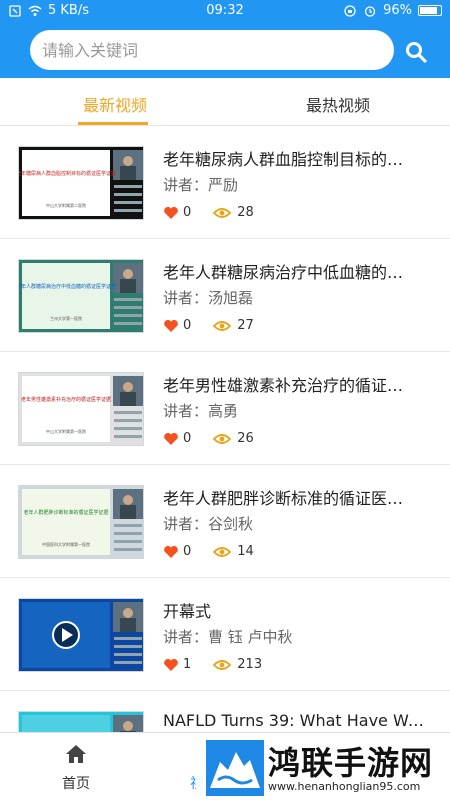 Image resolution: width=450 pixels, height=800 pixels. I want to click on slide-footer: 兰州大学第一医院, so click(66, 318).